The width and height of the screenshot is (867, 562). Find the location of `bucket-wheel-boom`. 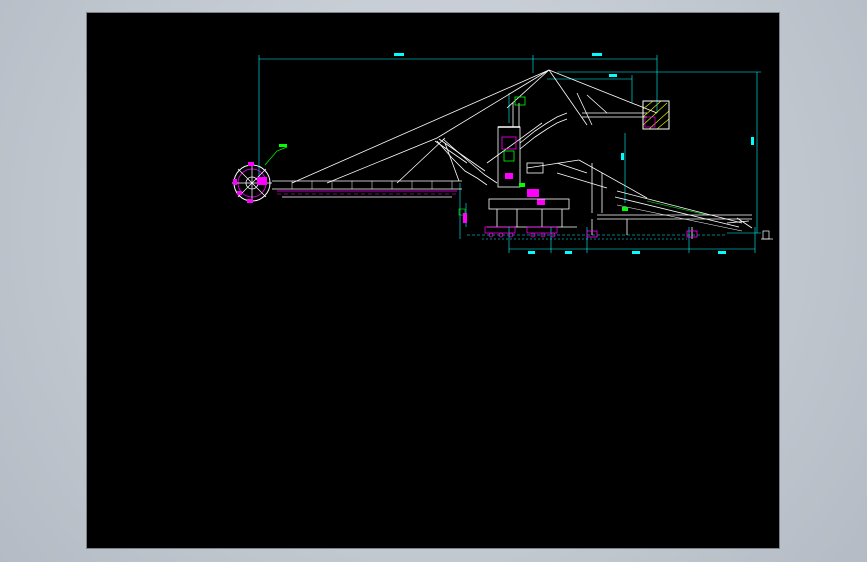

bucket-wheel-boom is located at coordinates (367, 189).